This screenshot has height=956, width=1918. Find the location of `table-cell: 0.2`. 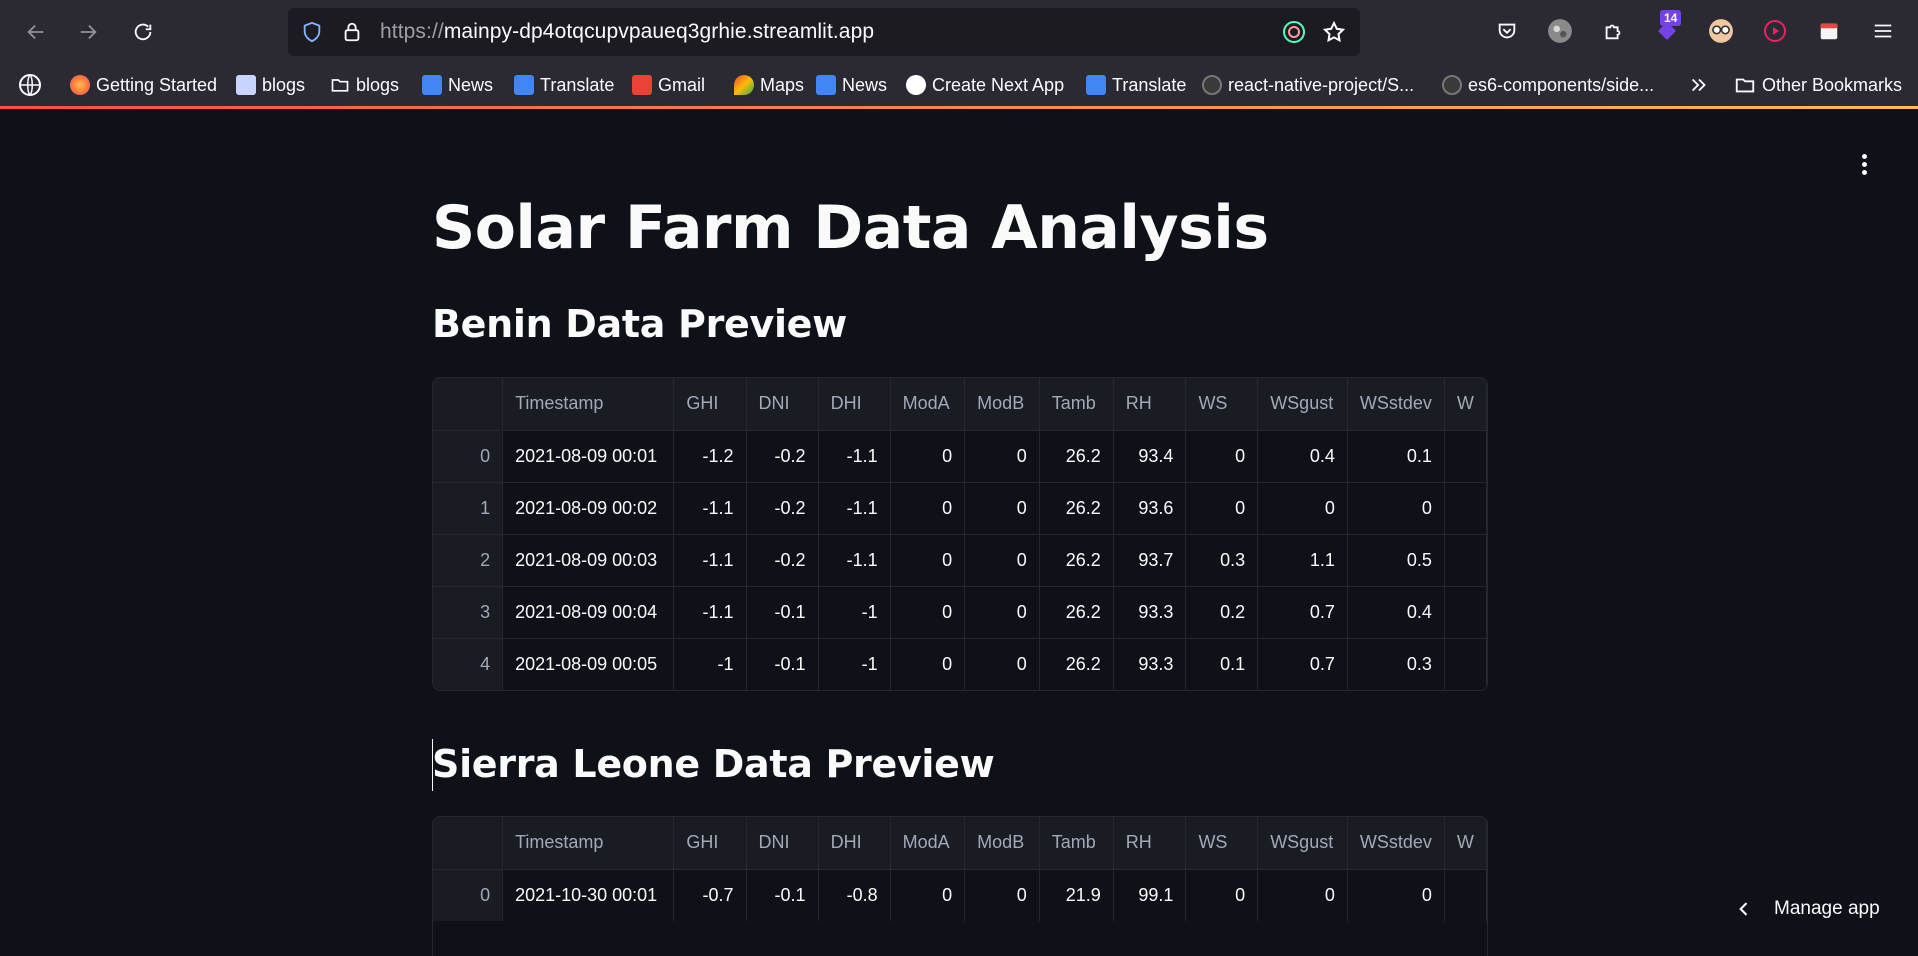

table-cell: 0.2 is located at coordinates (1222, 612).